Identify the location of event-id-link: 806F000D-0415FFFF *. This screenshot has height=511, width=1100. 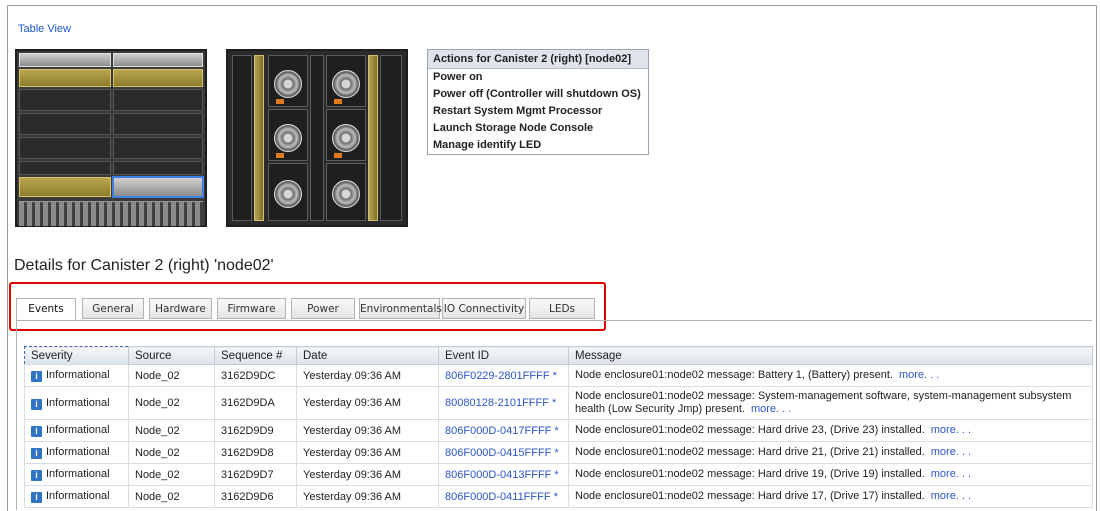
(502, 453).